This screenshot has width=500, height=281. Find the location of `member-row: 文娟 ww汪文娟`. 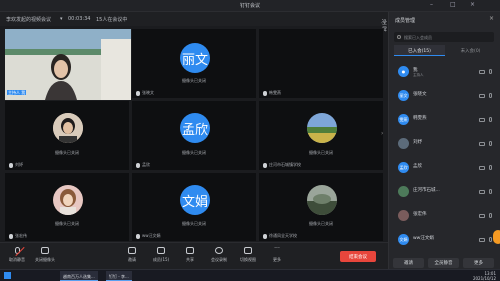

member-row: 文娟 ww汪文娟 is located at coordinates (446, 240).